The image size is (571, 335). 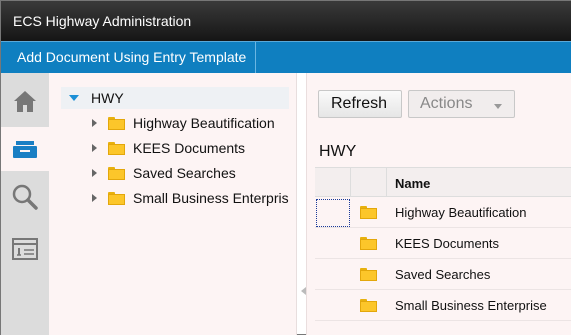 I want to click on tree-node-label: Small Business Enterpris, so click(x=211, y=198).